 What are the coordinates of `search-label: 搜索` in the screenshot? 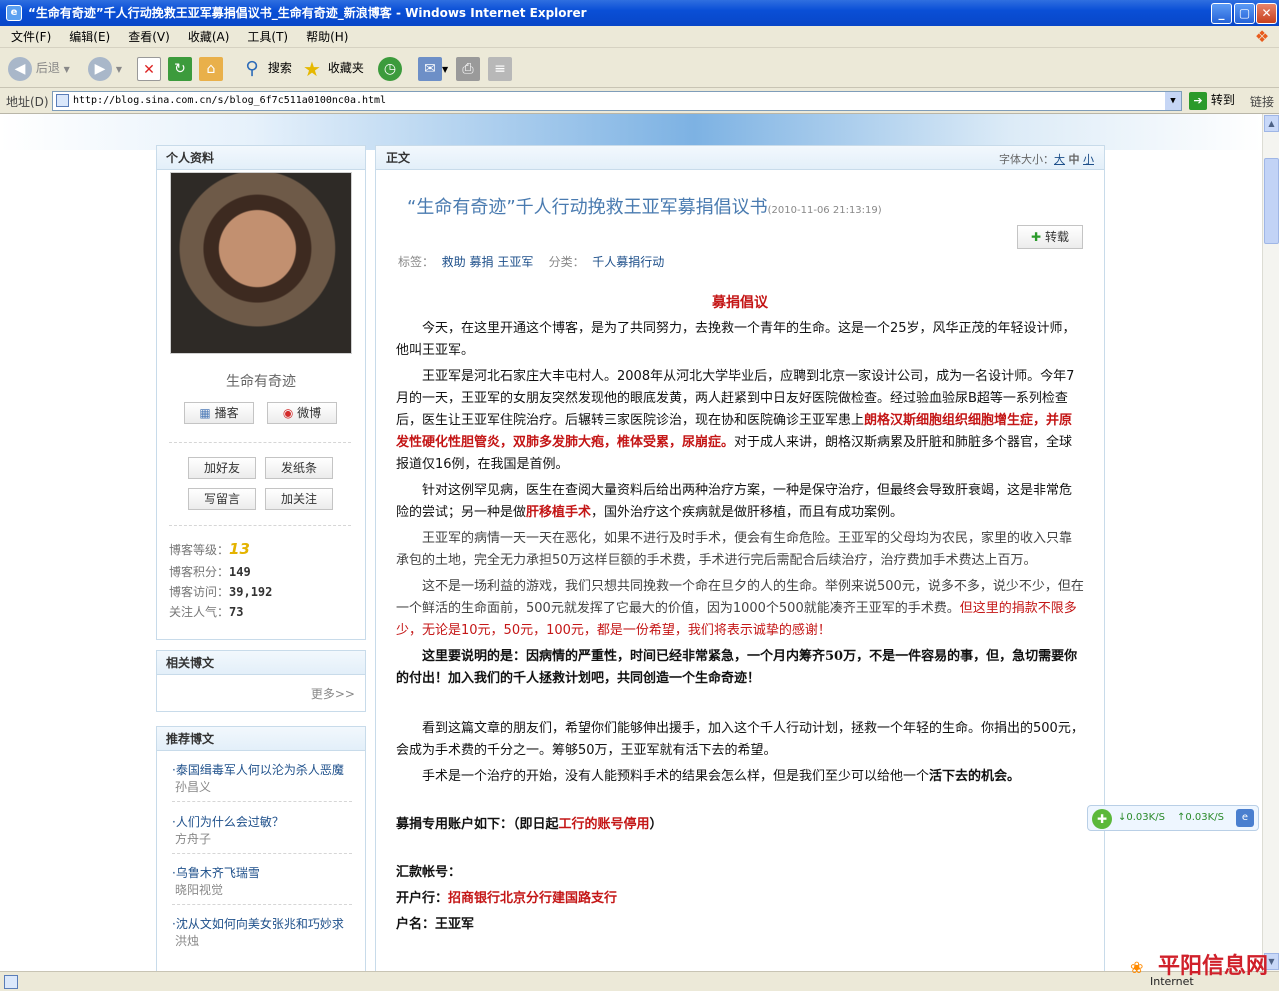 It's located at (279, 68).